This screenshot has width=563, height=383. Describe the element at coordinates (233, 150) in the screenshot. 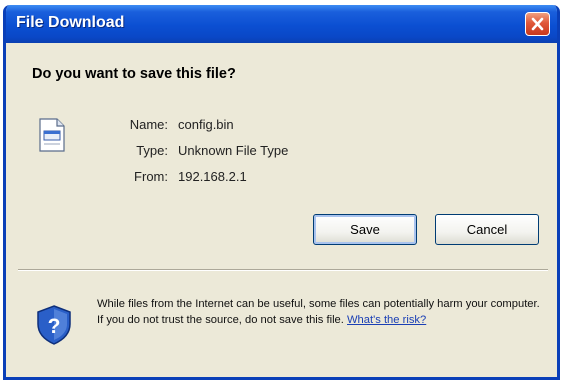

I see `type-value: Unknown File Type` at that location.